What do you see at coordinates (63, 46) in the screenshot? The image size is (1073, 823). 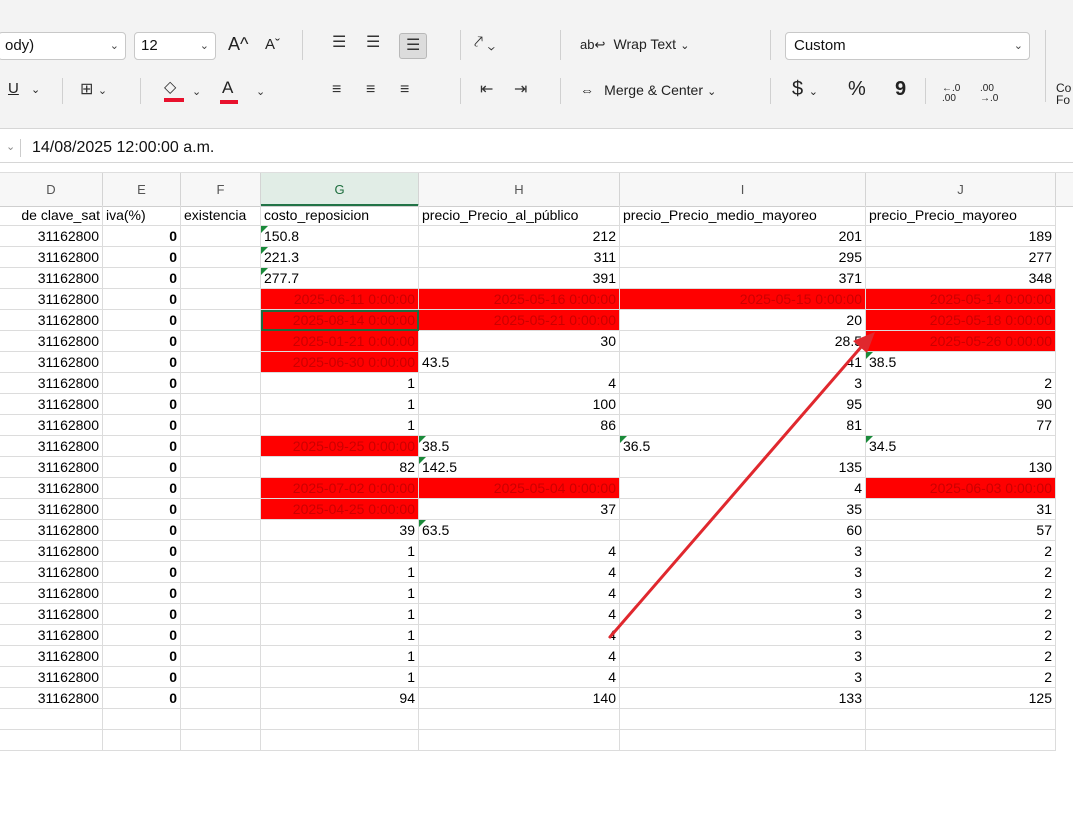 I see `font-name-dropdown: ody) ⌄` at bounding box center [63, 46].